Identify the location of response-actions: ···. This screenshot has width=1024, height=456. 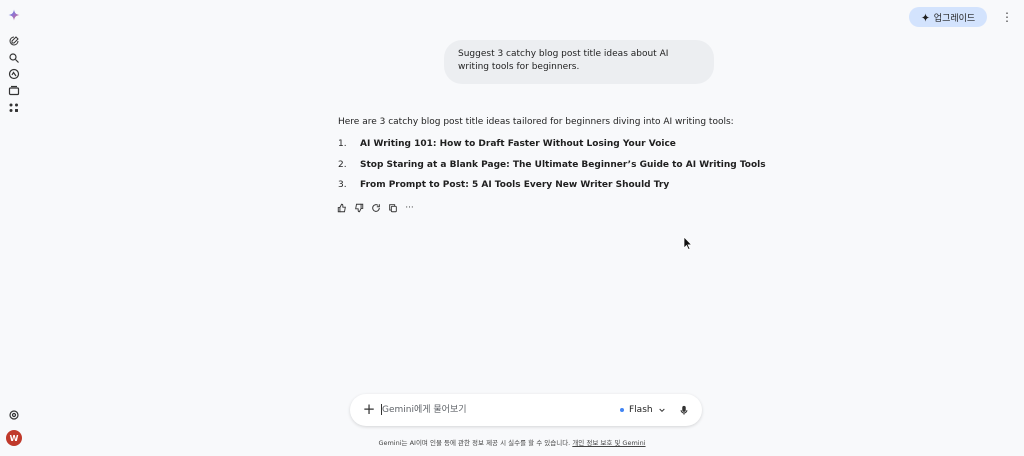
(375, 207).